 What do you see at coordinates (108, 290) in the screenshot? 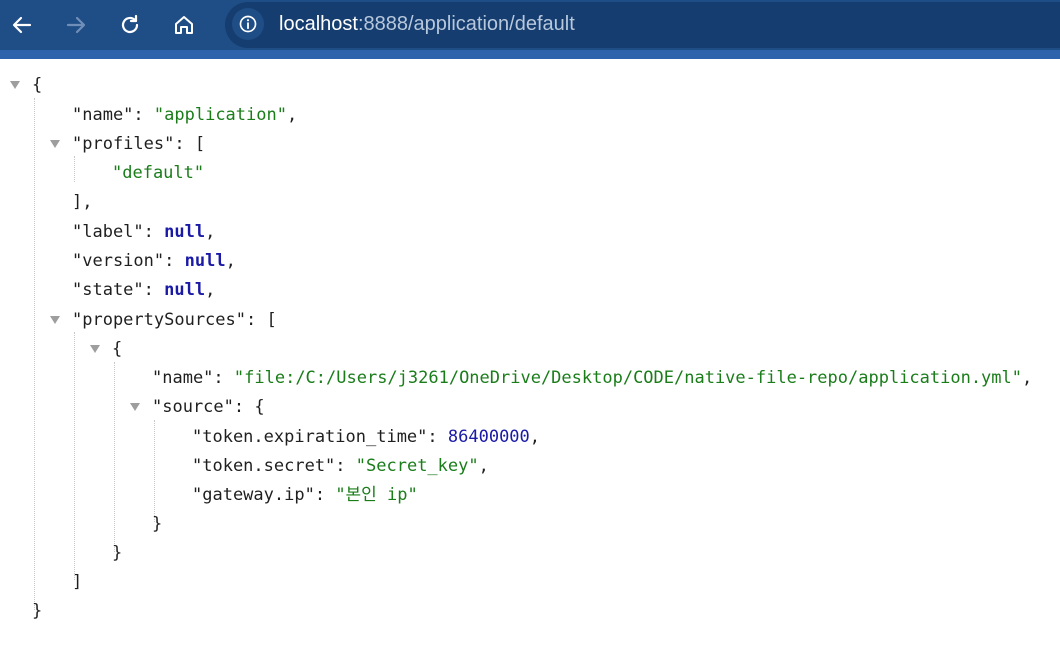
I see `json-key: "state"` at bounding box center [108, 290].